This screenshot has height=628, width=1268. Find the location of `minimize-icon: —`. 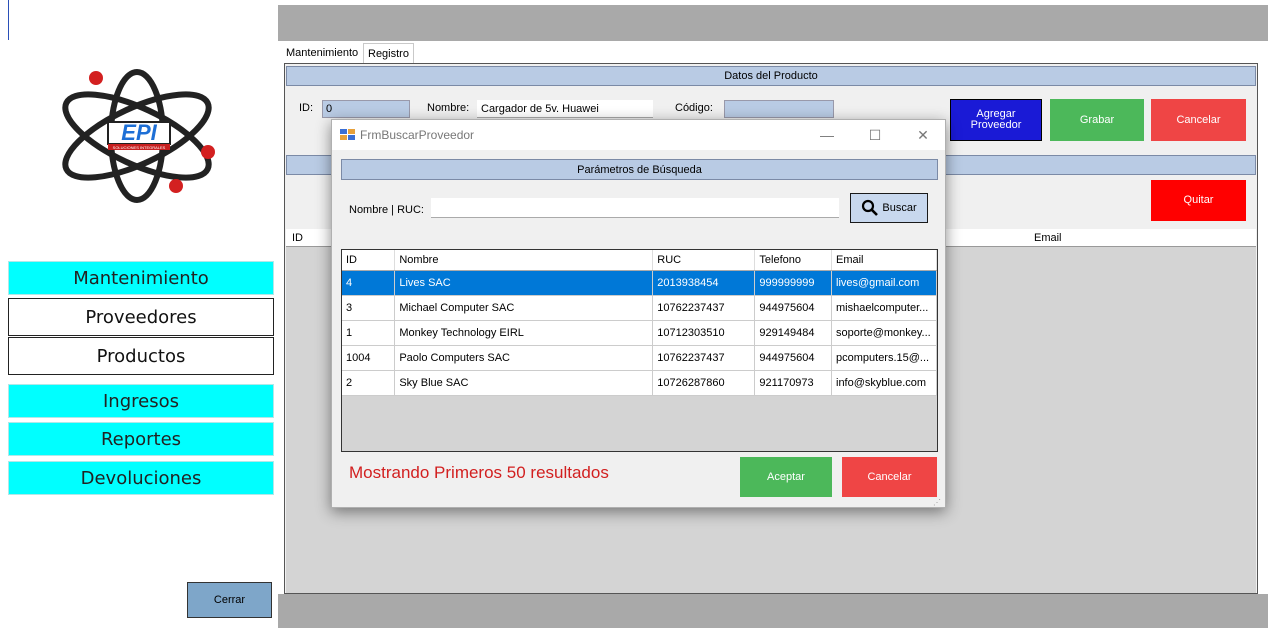

minimize-icon: — is located at coordinates (827, 135).